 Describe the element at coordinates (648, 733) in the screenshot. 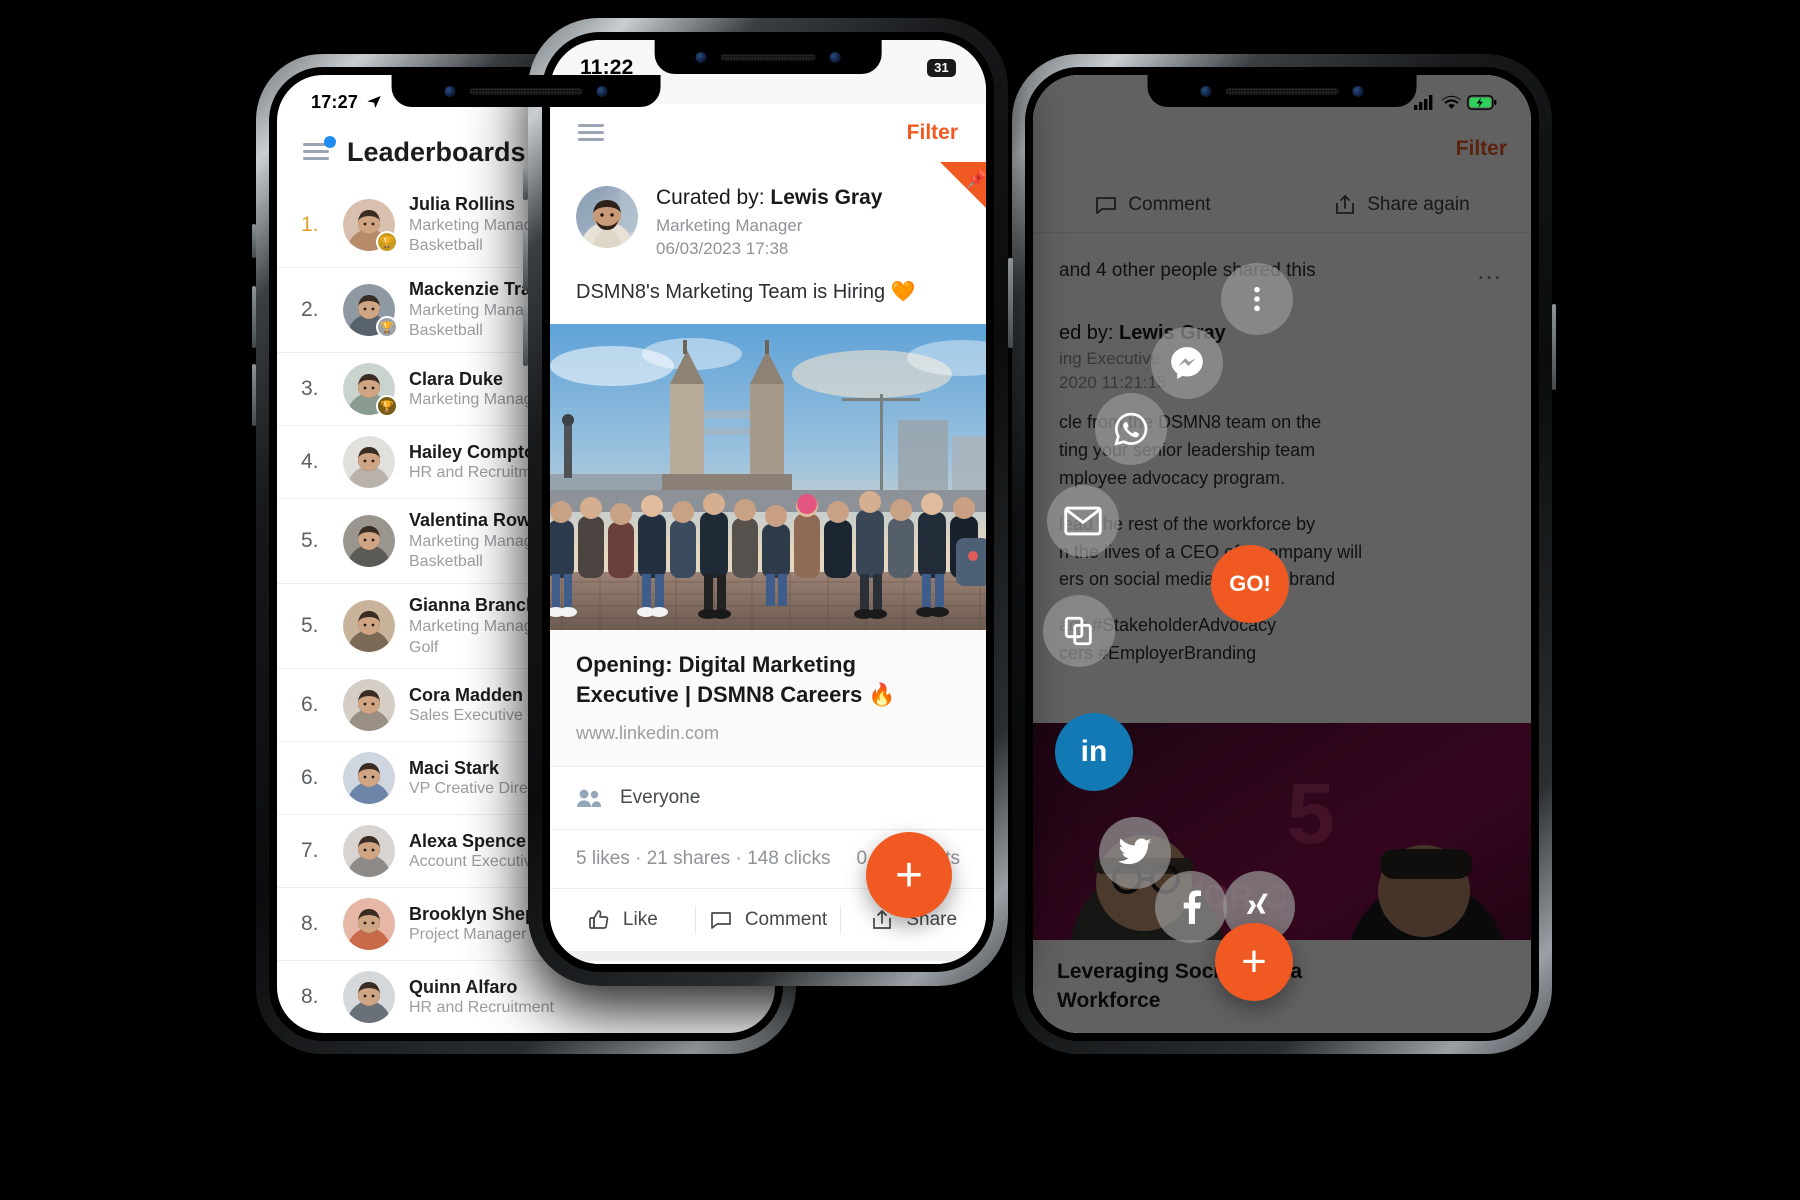

I see `link-preview-url: www.linkedin.com` at that location.